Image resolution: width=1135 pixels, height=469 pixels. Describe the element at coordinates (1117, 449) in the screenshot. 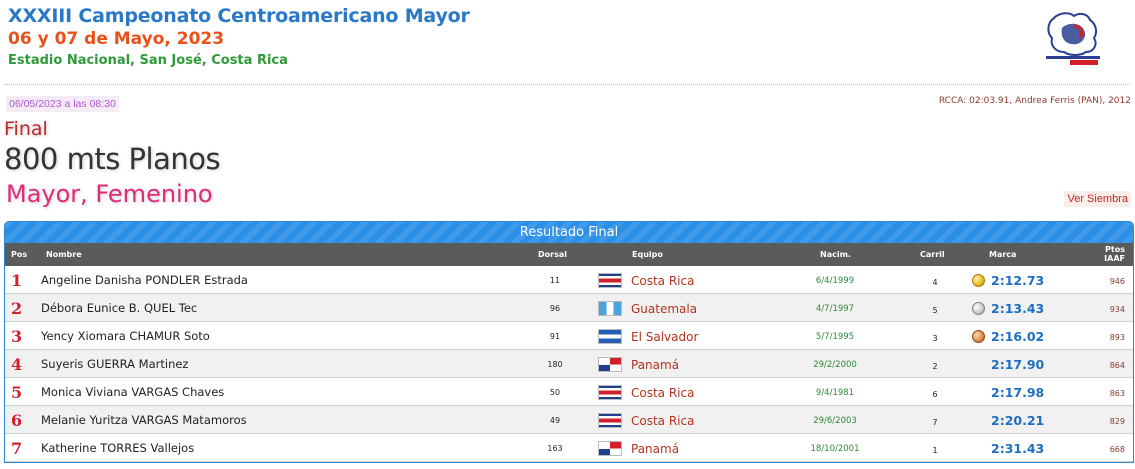

I see `iaaf-points: 668` at that location.